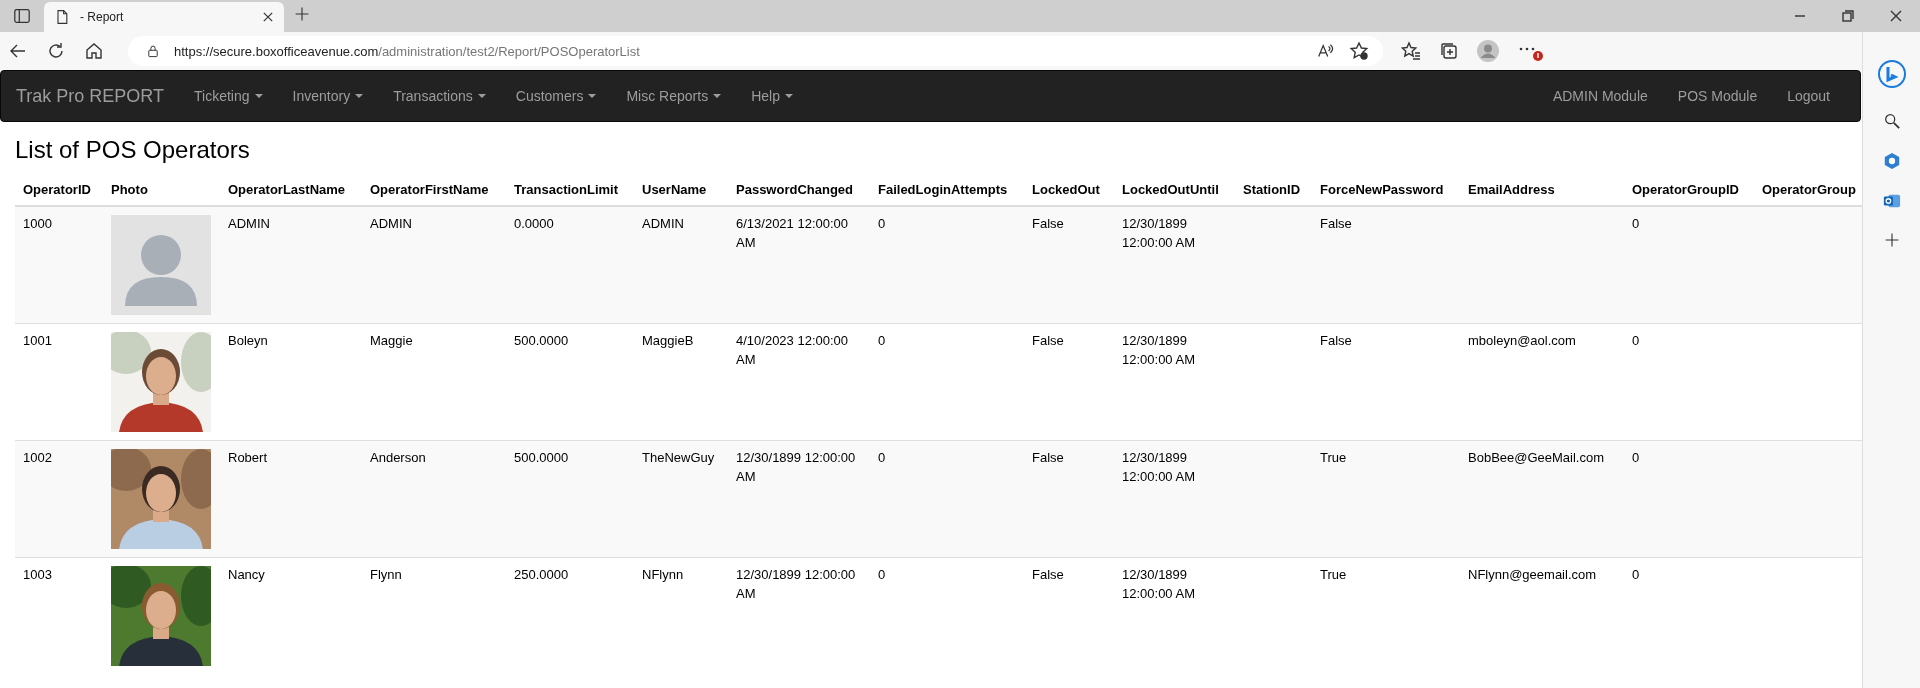 This screenshot has height=688, width=1920. I want to click on table-cell: 250.0000, so click(541, 574).